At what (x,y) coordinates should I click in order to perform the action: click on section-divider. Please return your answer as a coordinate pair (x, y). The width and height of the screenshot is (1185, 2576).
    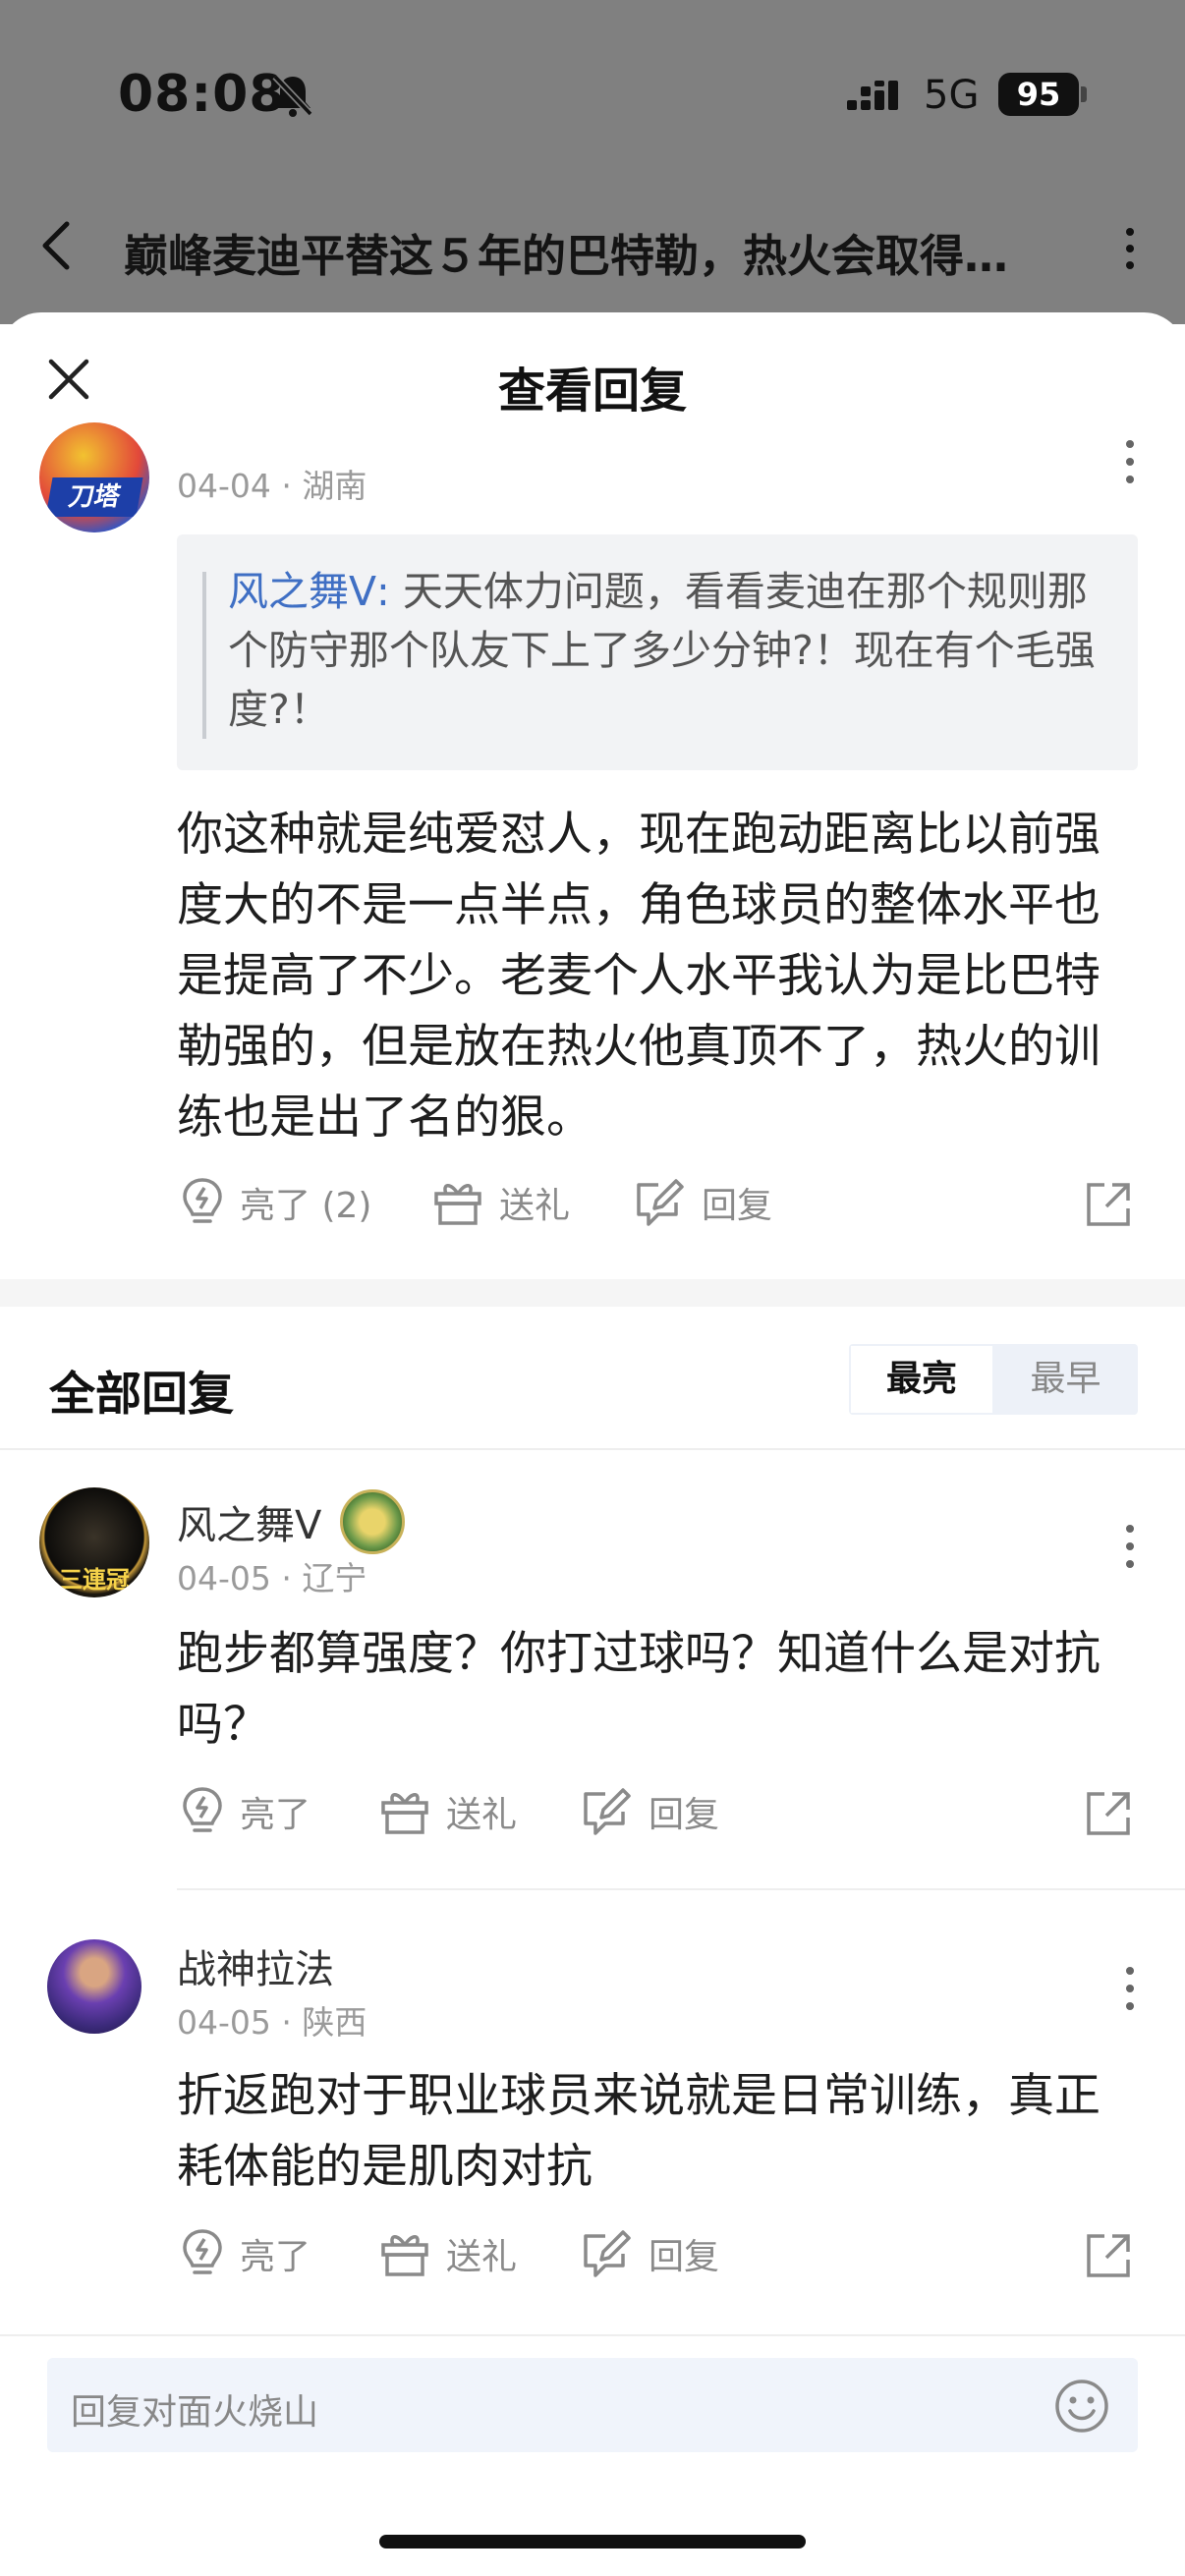
    Looking at the image, I should click on (592, 1293).